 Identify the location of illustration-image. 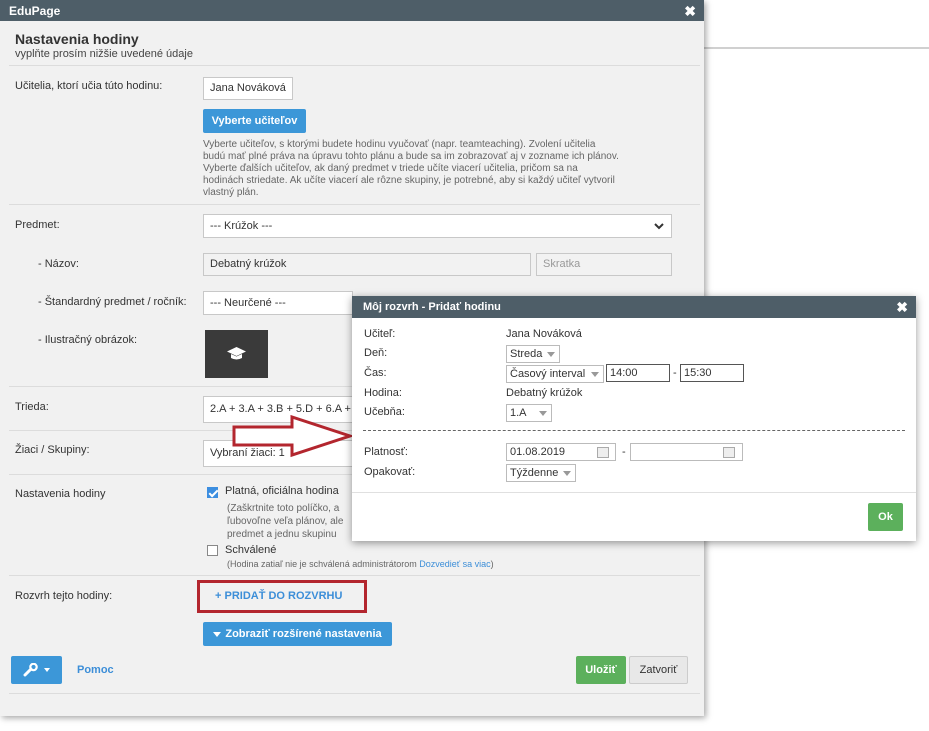
(236, 354).